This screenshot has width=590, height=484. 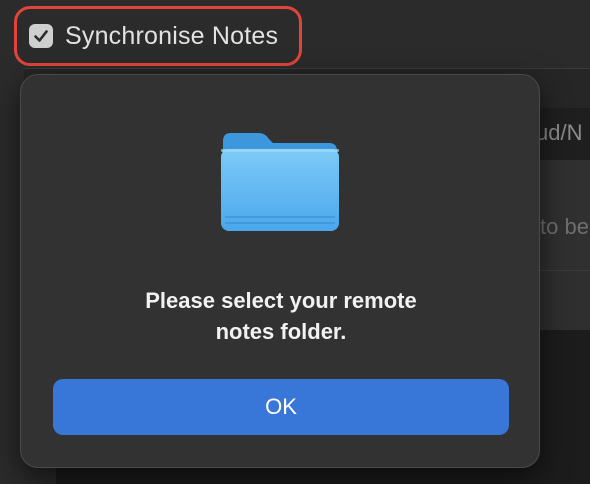 I want to click on sync-notes-checkbox-row: Synchronise Notes, so click(x=158, y=36).